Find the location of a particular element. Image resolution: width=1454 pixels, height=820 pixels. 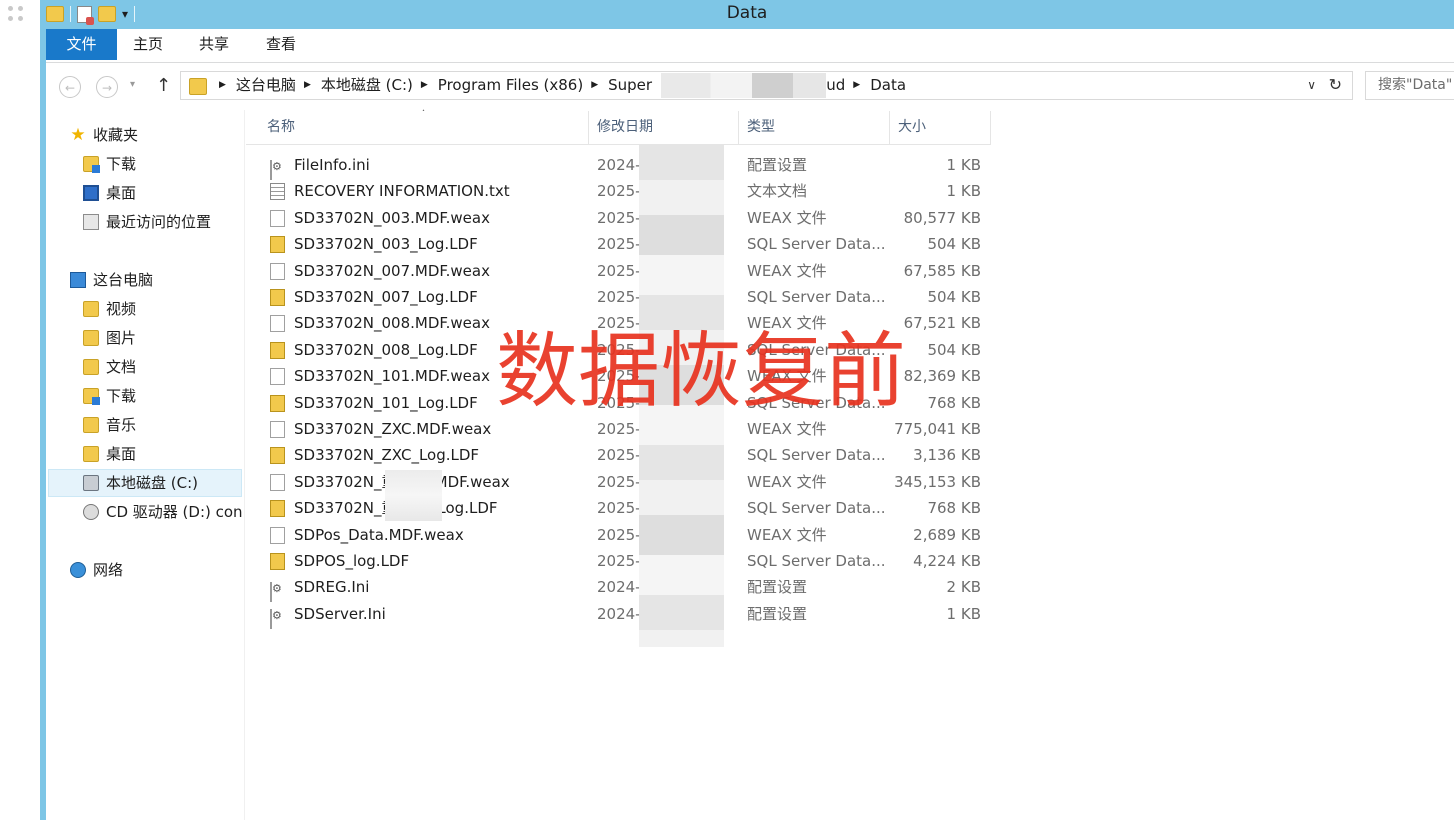

recent-locations-dropdown: ▾ is located at coordinates (132, 84).